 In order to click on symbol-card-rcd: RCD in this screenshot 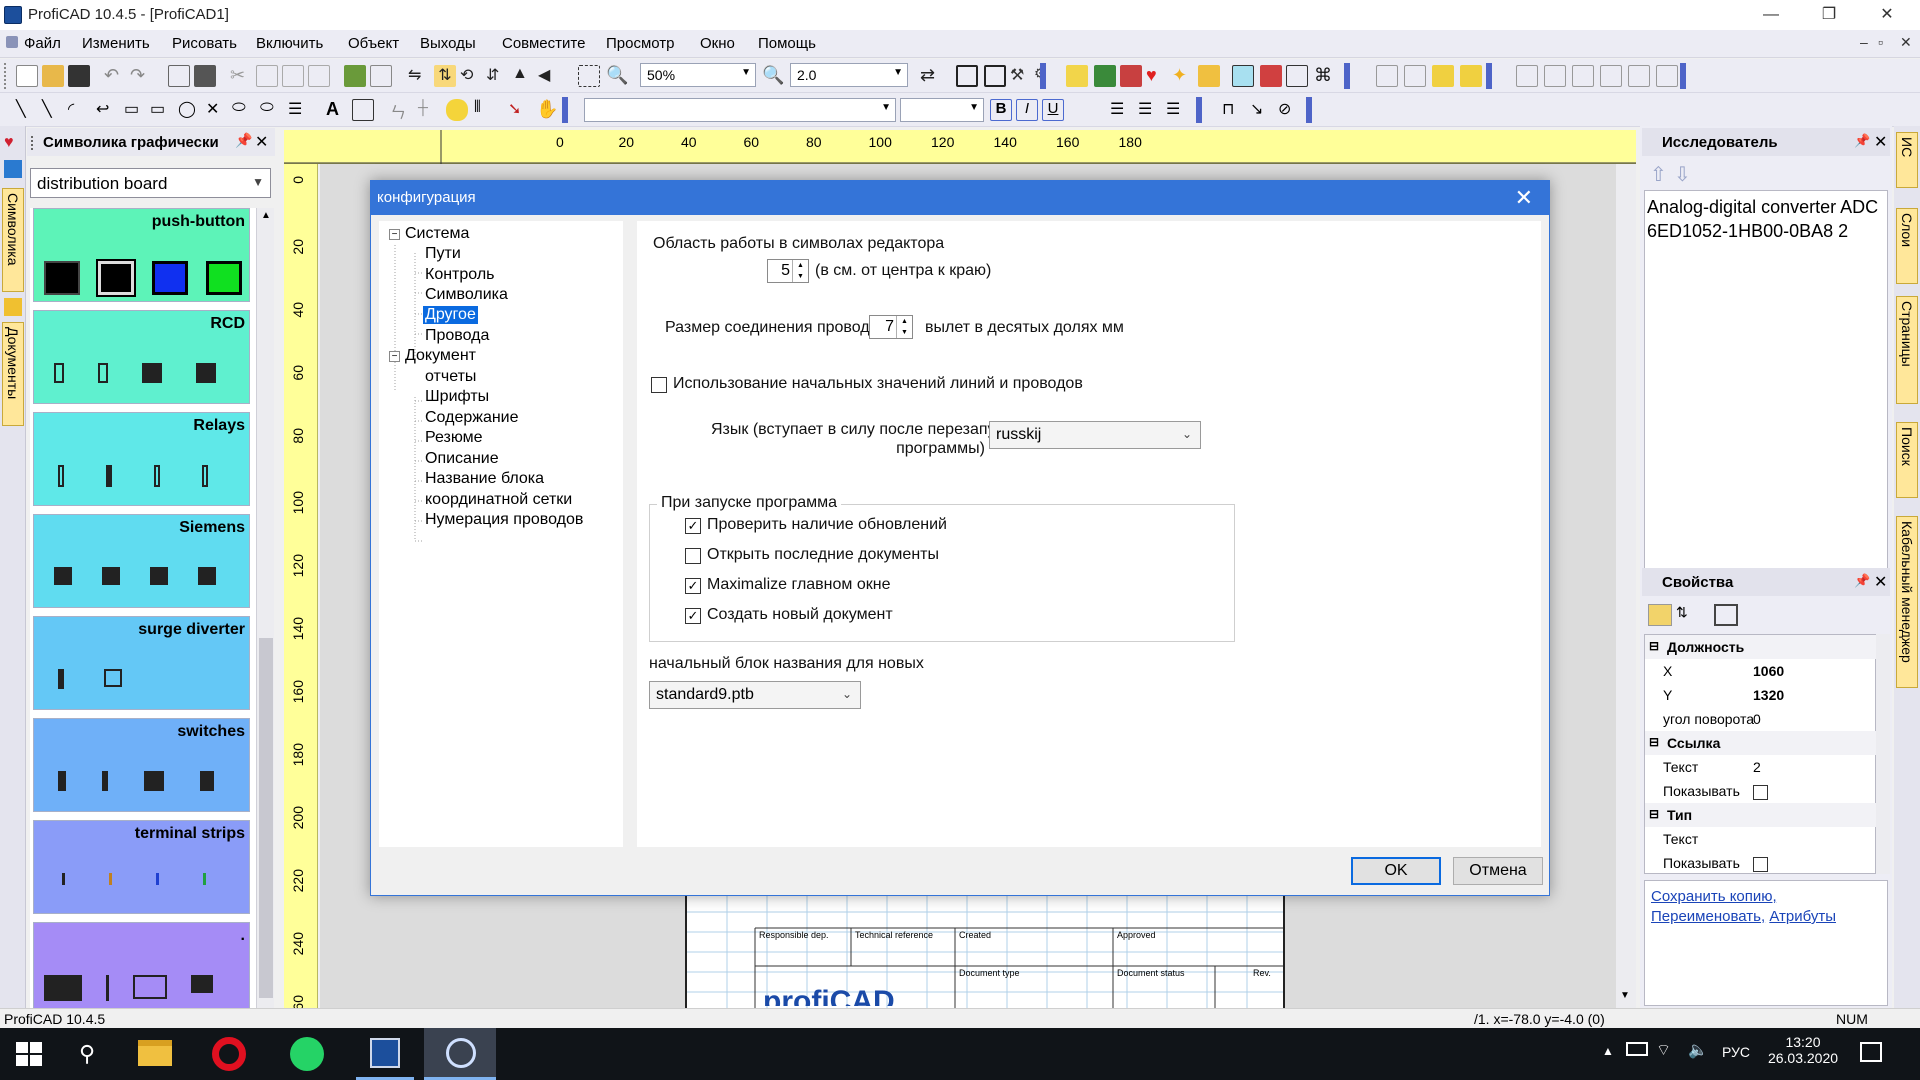, I will do `click(141, 357)`.